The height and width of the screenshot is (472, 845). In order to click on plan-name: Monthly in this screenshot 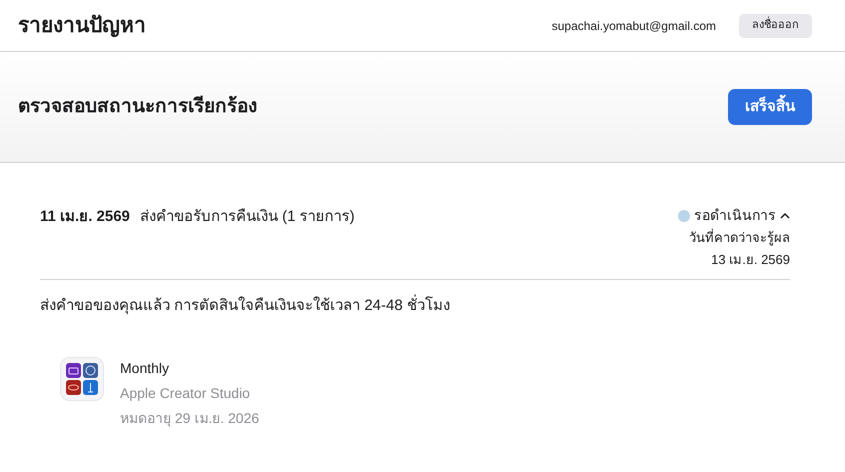, I will do `click(145, 368)`.